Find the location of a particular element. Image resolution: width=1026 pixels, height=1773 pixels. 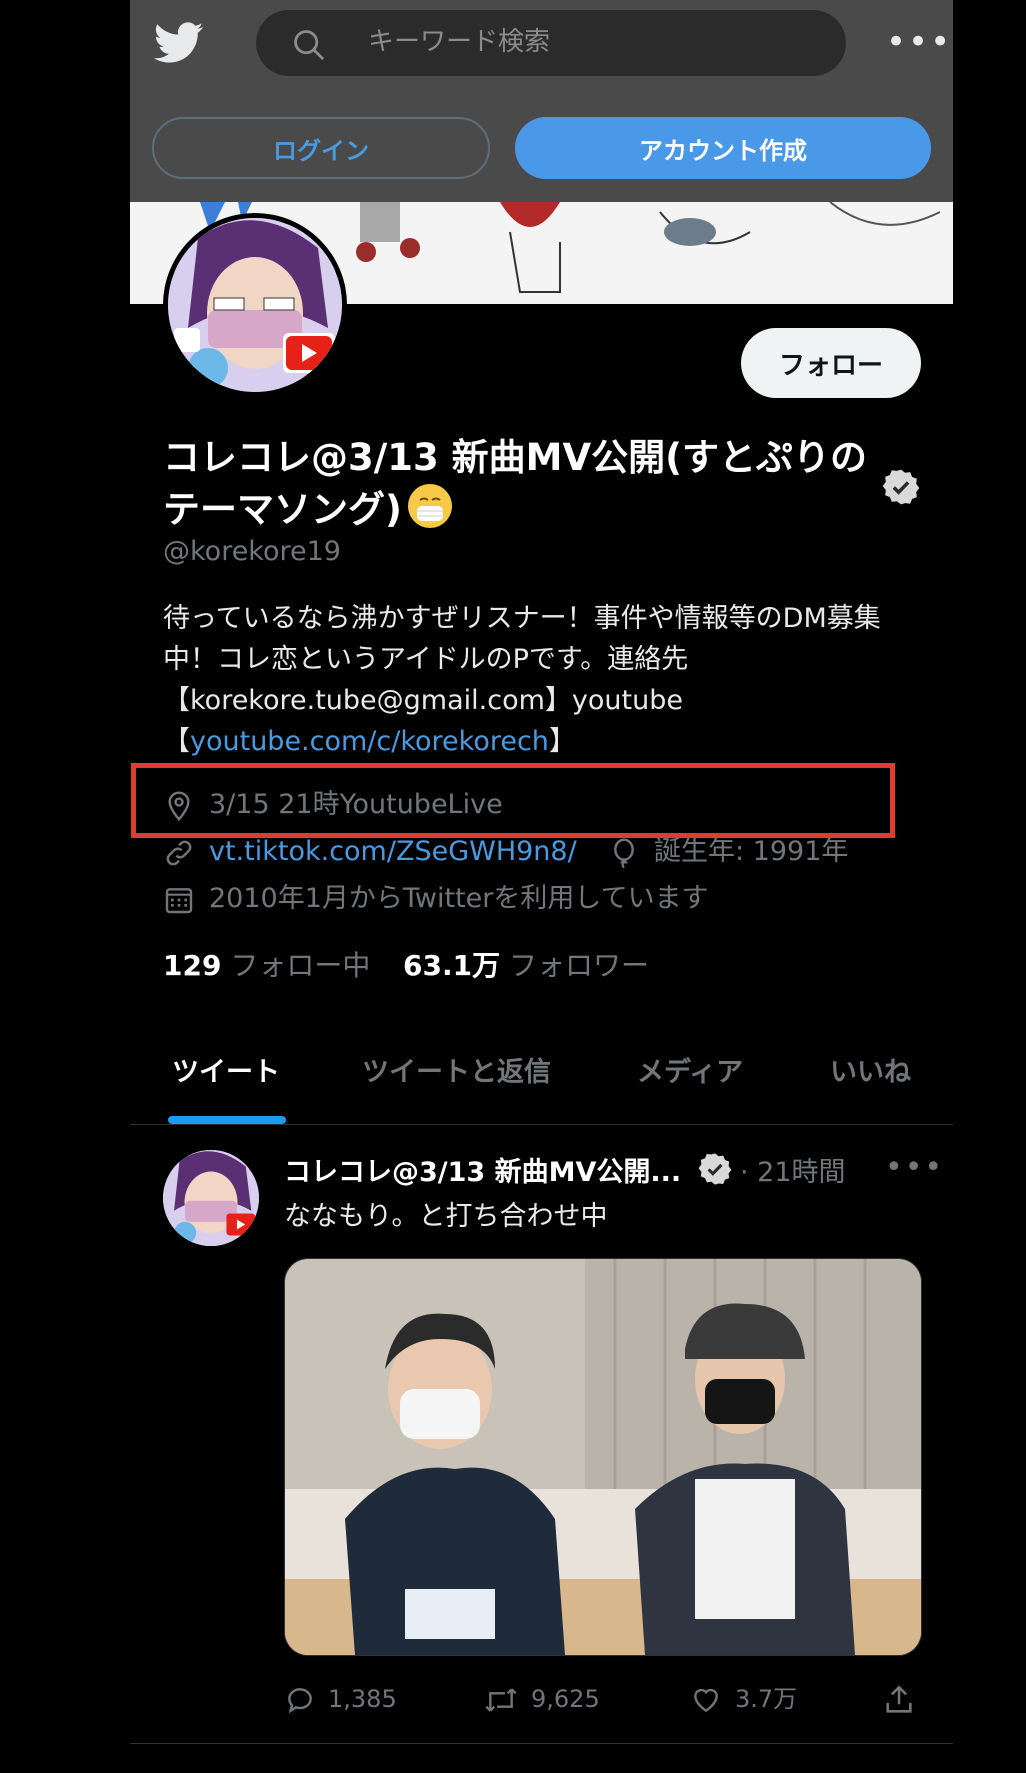

like-count: 3.7万 is located at coordinates (766, 1699).